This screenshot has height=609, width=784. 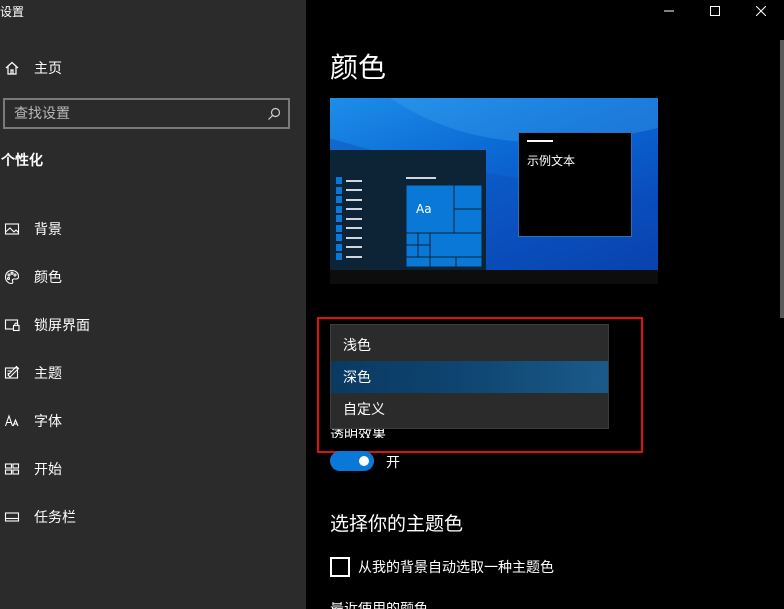 What do you see at coordinates (48, 278) in the screenshot?
I see `sidebar-item-label: 颜色` at bounding box center [48, 278].